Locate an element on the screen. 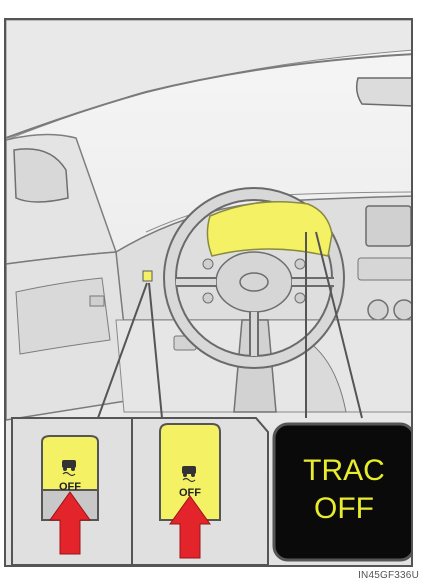 The width and height of the screenshot is (421, 581). climate-panel is located at coordinates (384, 269).